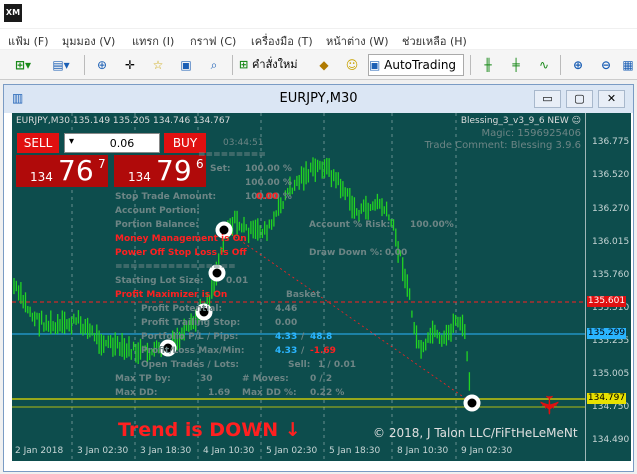 Image resolution: width=637 pixels, height=474 pixels. Describe the element at coordinates (434, 41) in the screenshot. I see `menu-help: ช่วยเหลือ (H)` at that location.